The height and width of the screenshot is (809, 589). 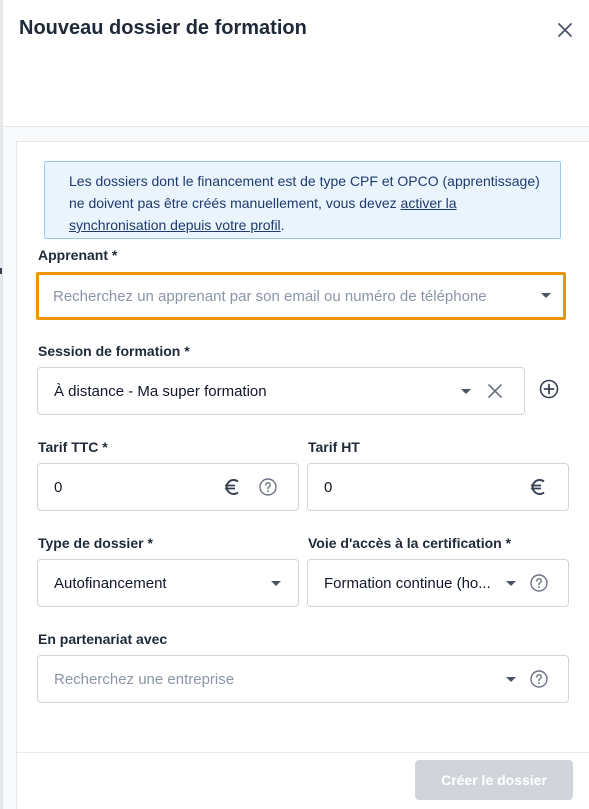 I want to click on info-text-end: ., so click(x=282, y=225).